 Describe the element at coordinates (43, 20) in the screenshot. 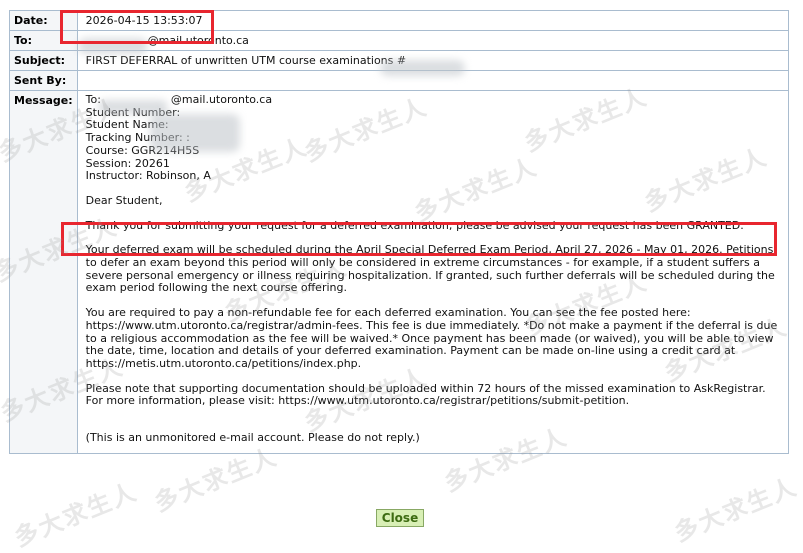

I see `date-label: Date:` at that location.